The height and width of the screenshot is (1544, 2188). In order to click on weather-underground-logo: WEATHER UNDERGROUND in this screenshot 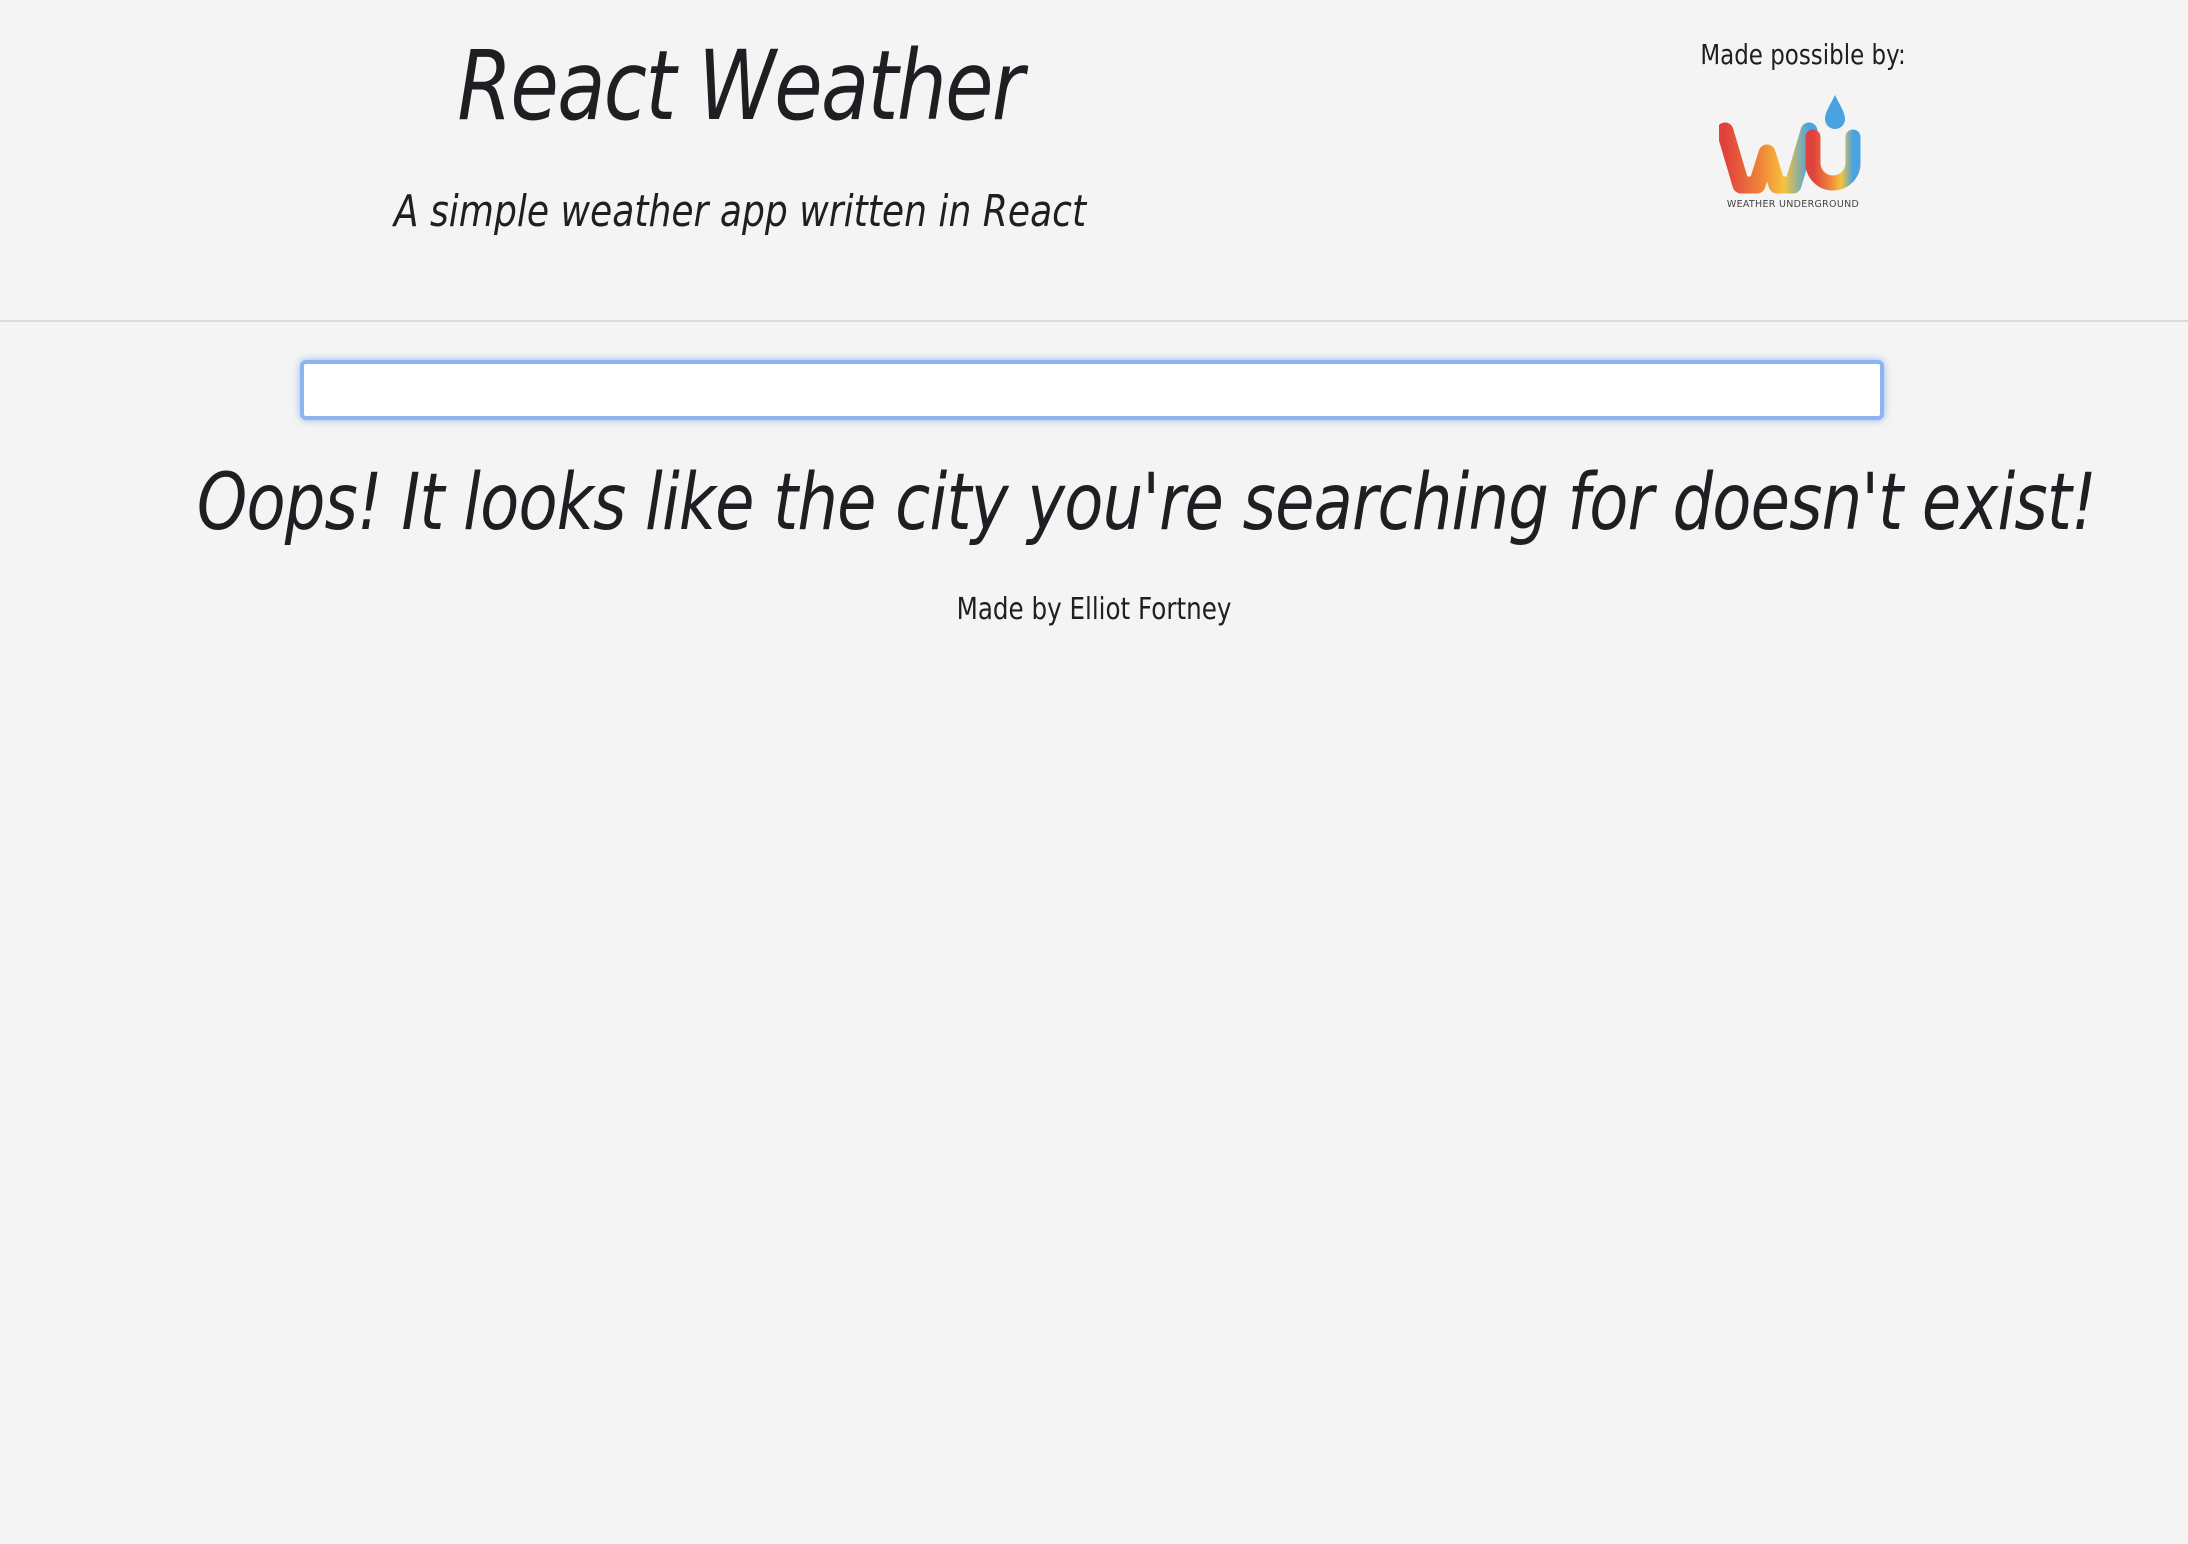, I will do `click(1793, 153)`.